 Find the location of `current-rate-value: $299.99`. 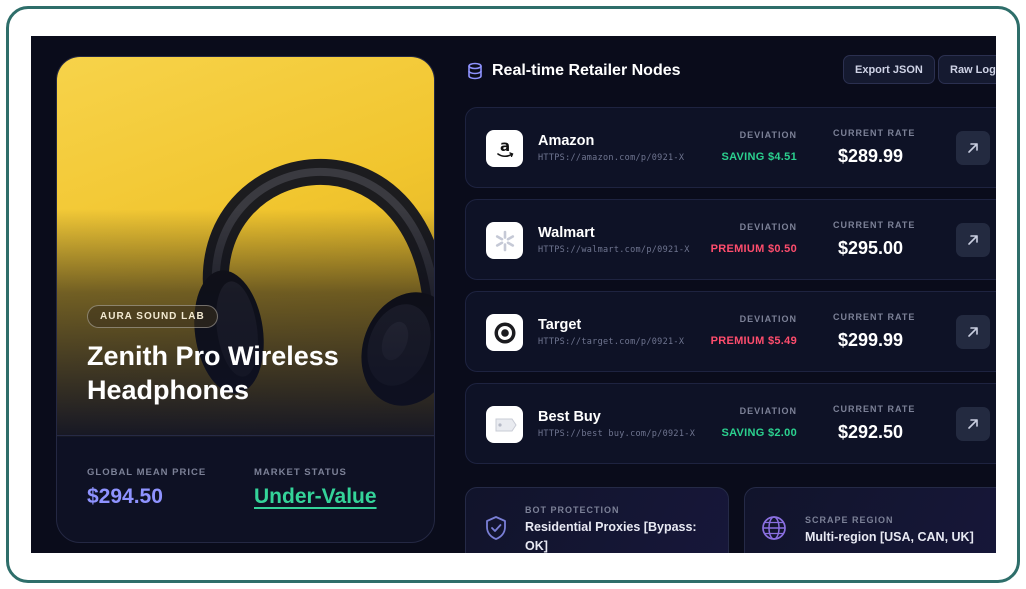

current-rate-value: $299.99 is located at coordinates (871, 340).